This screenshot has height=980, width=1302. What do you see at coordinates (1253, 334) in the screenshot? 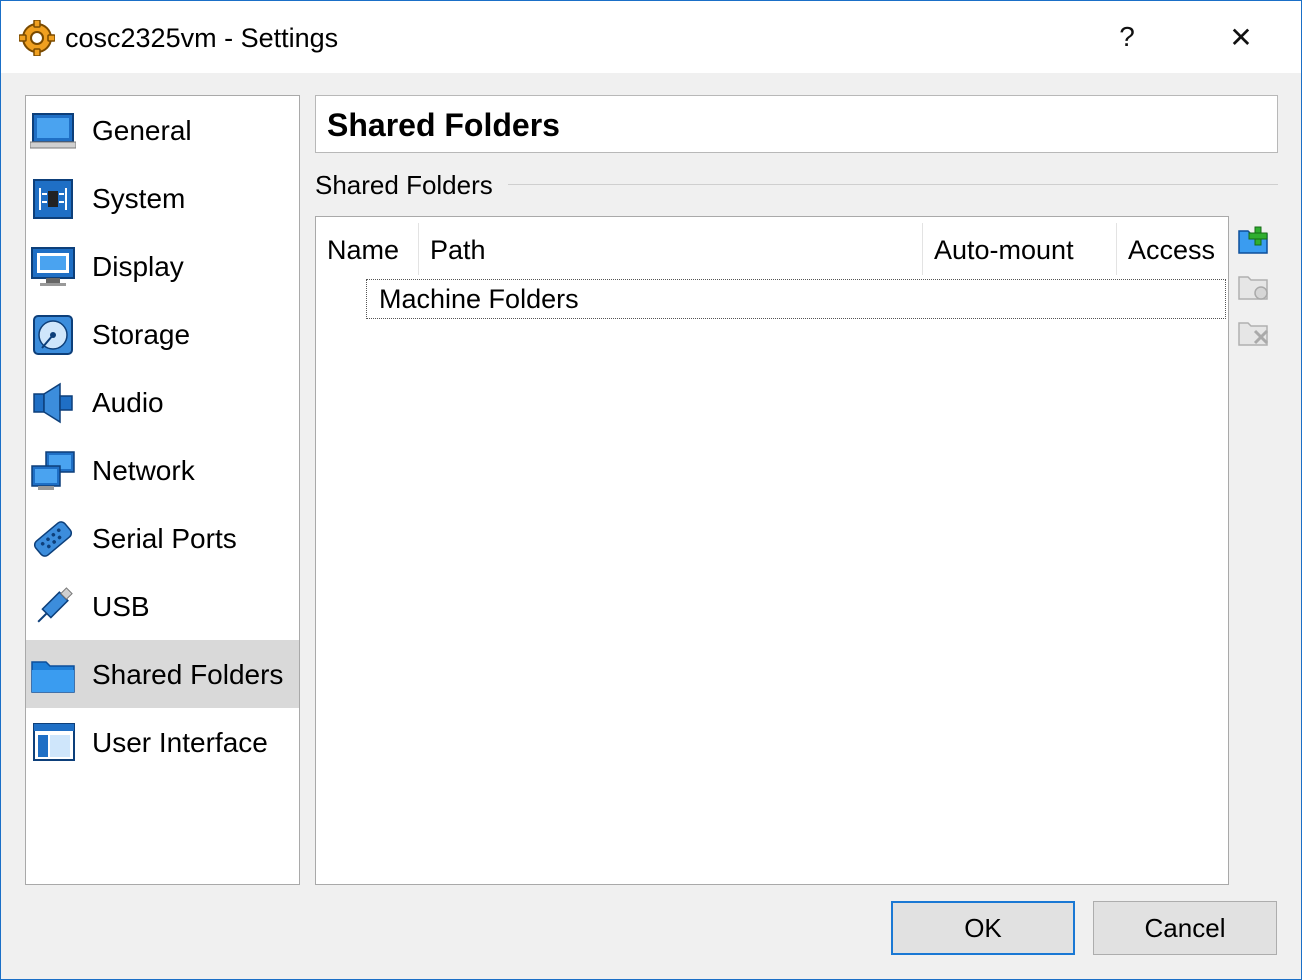
I see `remove-folder-icon` at bounding box center [1253, 334].